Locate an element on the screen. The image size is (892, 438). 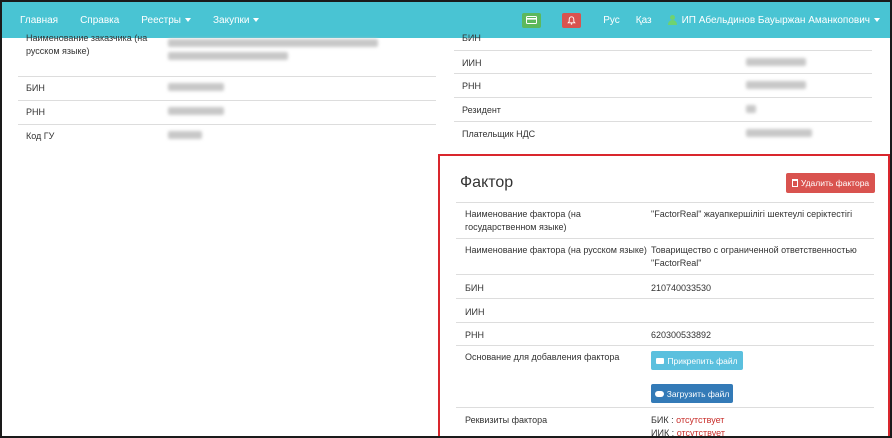
user-icon is located at coordinates (672, 20).